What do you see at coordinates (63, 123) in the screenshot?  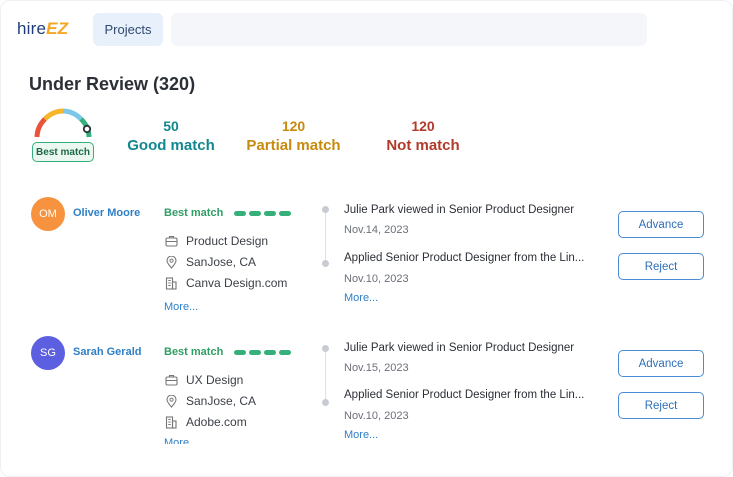 I see `match-gauge-icon` at bounding box center [63, 123].